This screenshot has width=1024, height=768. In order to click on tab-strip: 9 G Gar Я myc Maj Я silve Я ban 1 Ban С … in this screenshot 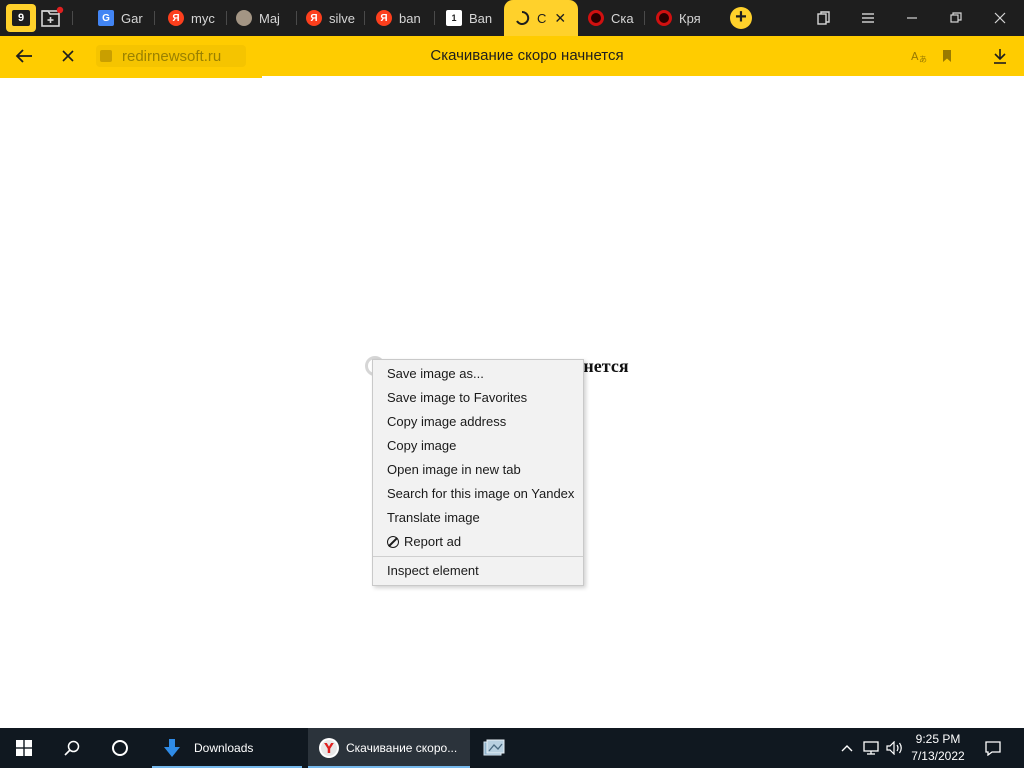, I will do `click(512, 18)`.